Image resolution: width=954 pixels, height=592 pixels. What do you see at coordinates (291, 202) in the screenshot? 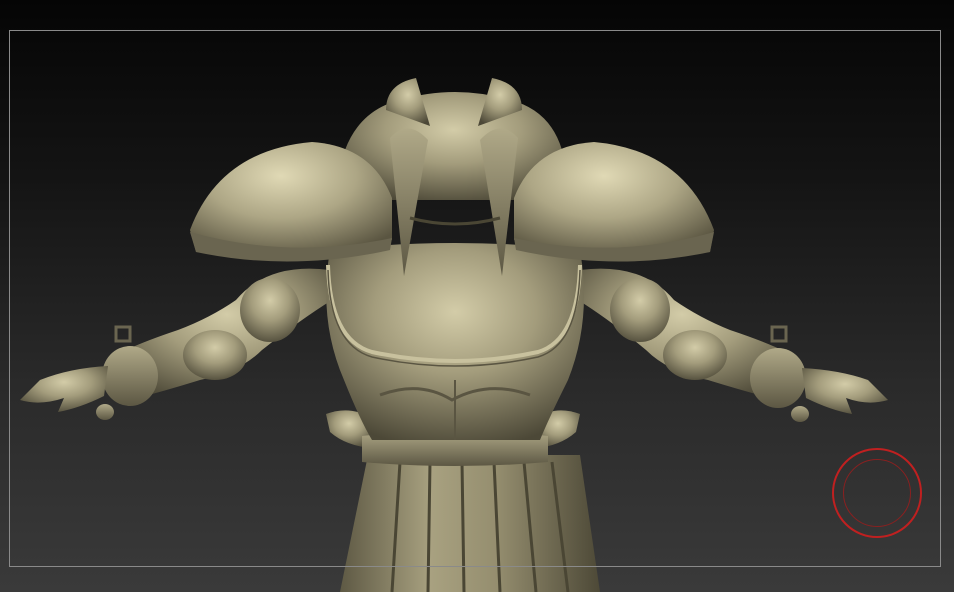
I see `model-left-shoulder-pad` at bounding box center [291, 202].